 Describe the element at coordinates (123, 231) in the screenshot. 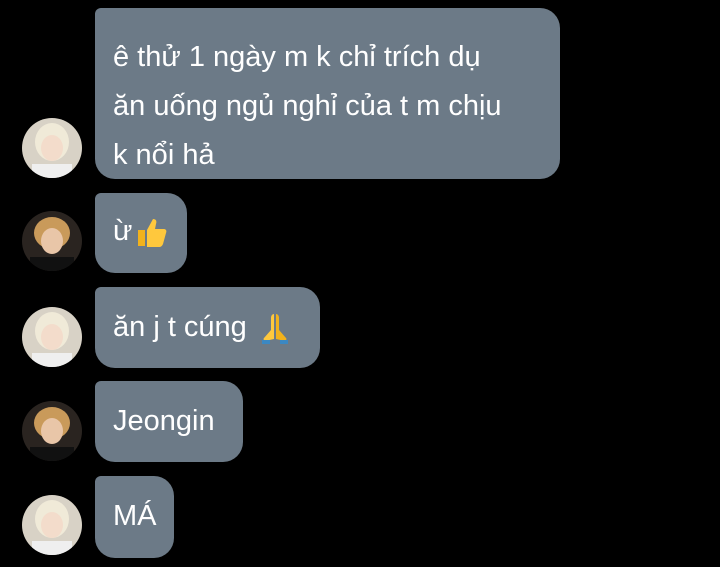

I see `message-text: ừ` at that location.